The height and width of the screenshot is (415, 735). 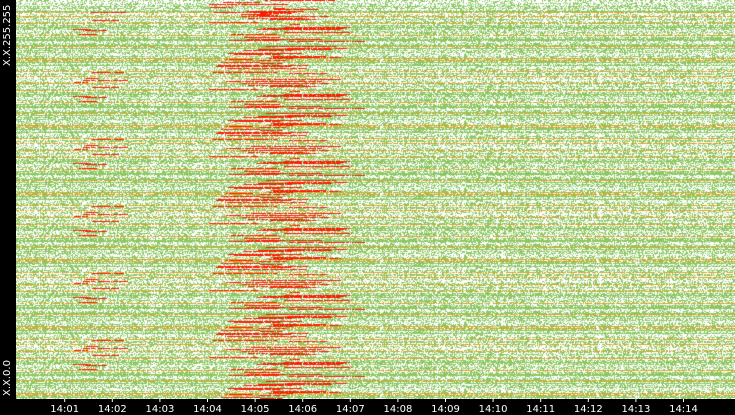 I want to click on y-tick-label-bottom: X.X.0.0, so click(x=7, y=378).